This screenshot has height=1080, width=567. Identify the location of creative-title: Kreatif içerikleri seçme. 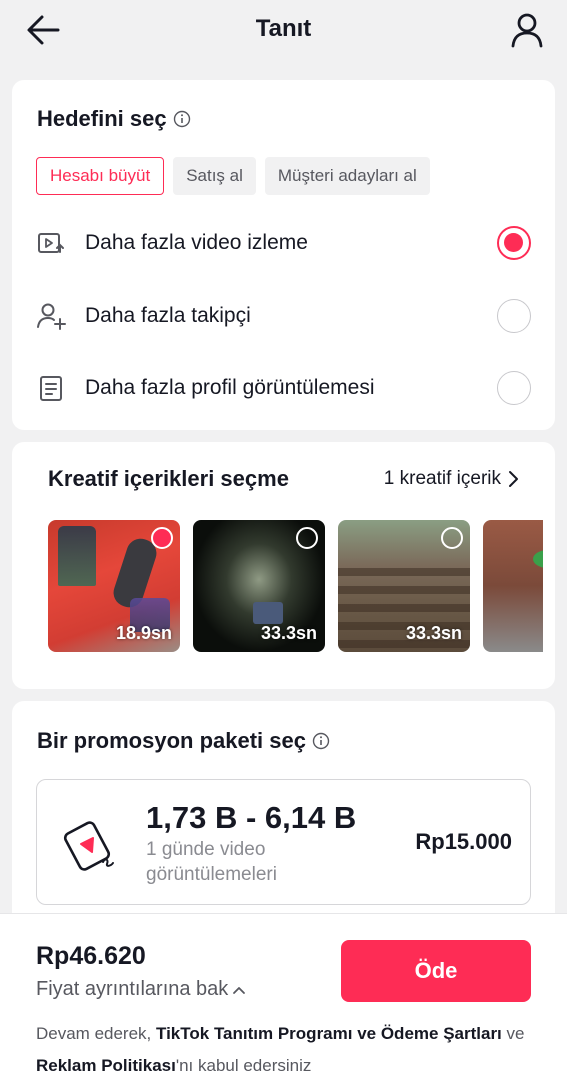
(168, 478).